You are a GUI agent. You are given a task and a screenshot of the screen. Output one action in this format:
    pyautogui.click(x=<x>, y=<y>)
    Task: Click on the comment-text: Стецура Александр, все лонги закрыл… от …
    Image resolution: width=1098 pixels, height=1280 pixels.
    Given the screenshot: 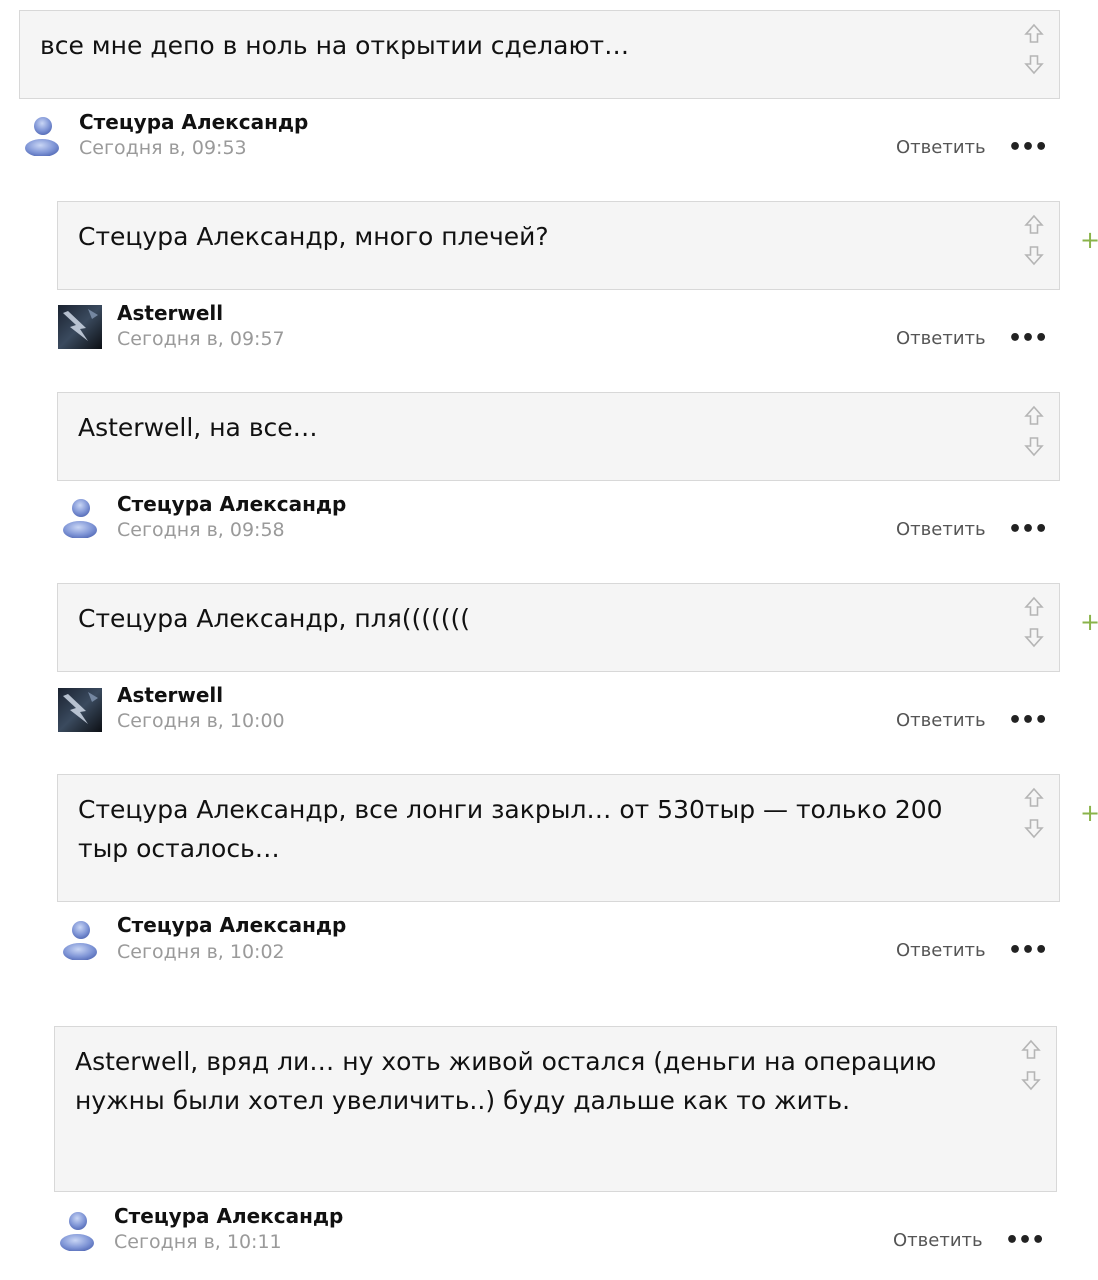 What is the action you would take?
    pyautogui.click(x=510, y=829)
    